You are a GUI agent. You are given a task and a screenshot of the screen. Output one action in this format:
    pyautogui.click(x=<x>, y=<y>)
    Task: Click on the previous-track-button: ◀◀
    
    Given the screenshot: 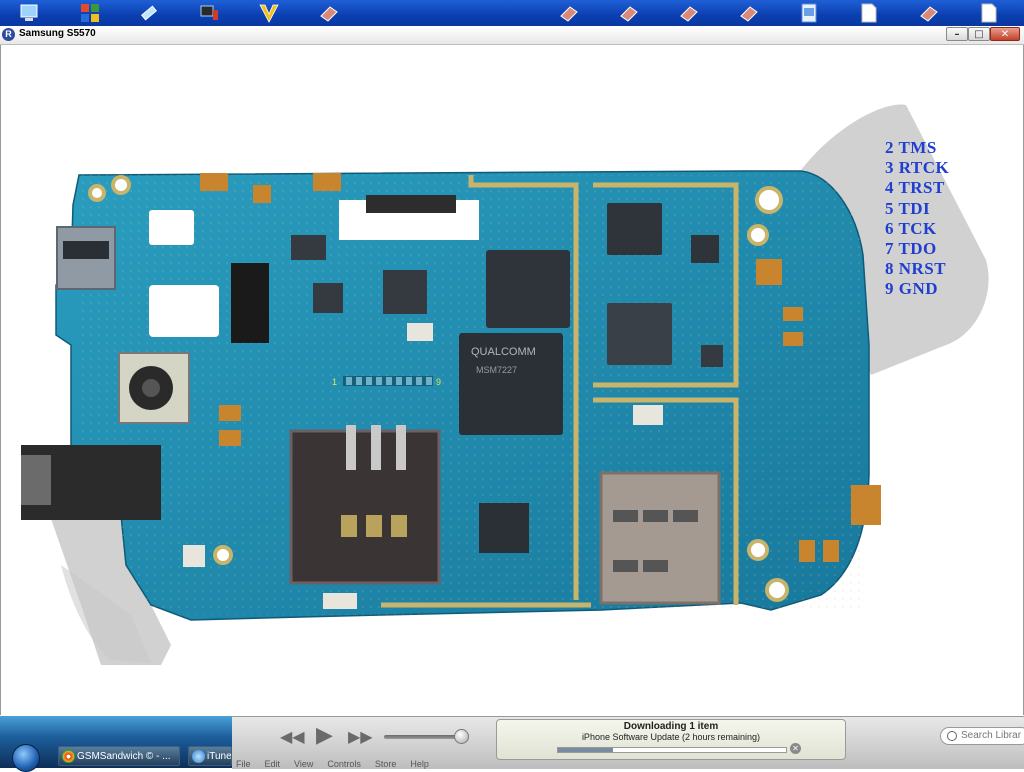 What is the action you would take?
    pyautogui.click(x=292, y=736)
    